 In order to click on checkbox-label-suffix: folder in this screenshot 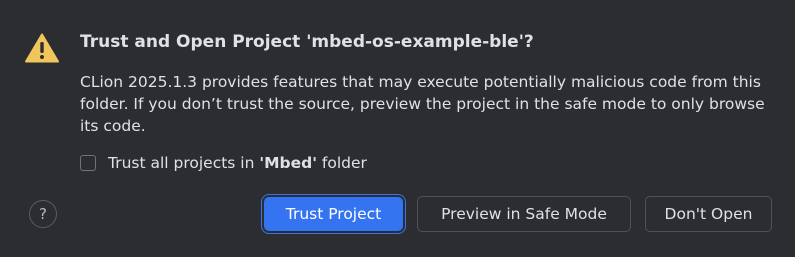, I will do `click(342, 163)`.